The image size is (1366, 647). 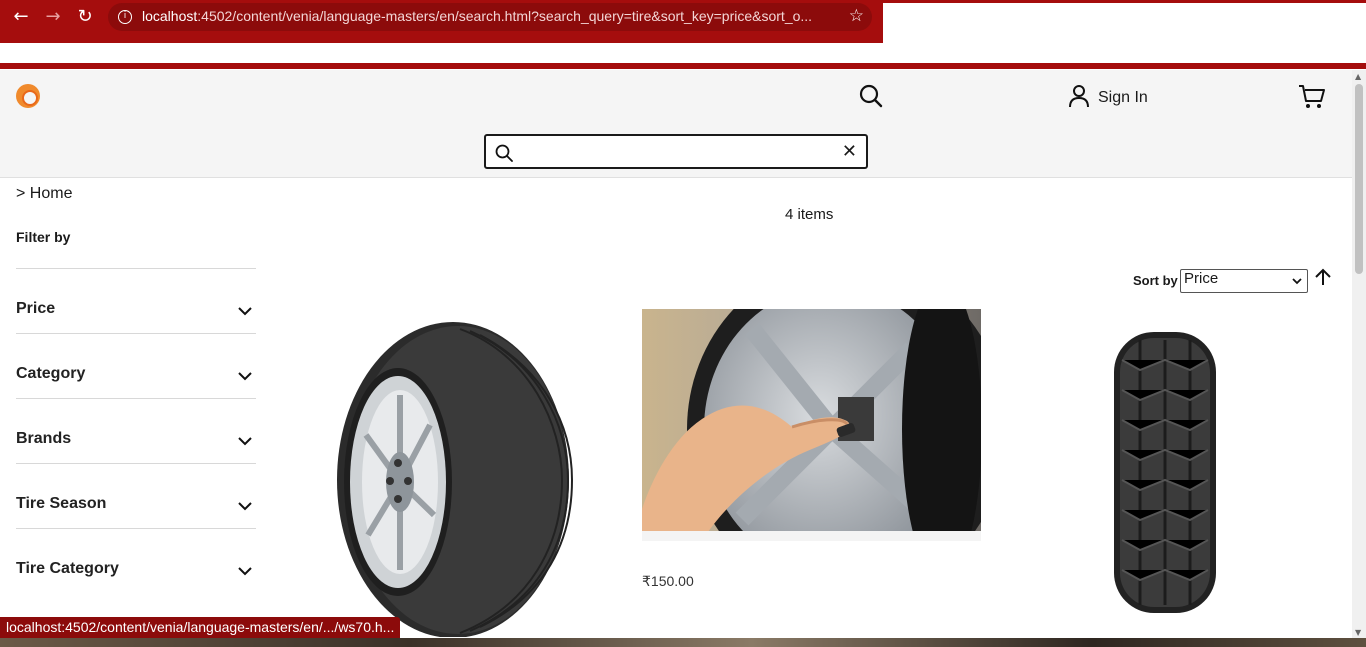 What do you see at coordinates (849, 152) in the screenshot?
I see `clear-search-icon: ✕` at bounding box center [849, 152].